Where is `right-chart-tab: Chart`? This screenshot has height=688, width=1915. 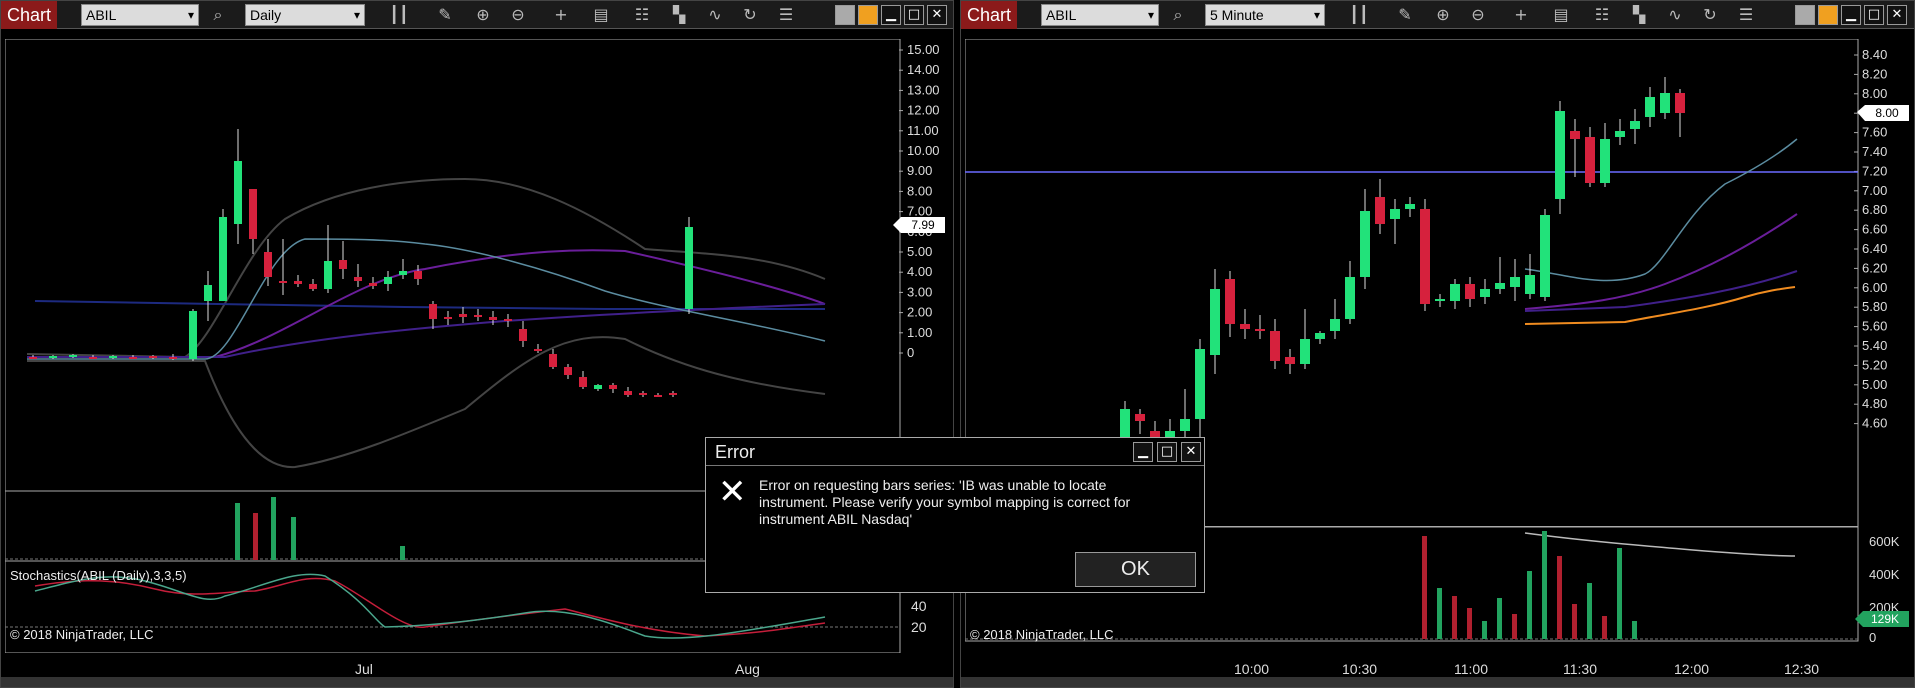
right-chart-tab: Chart is located at coordinates (989, 15).